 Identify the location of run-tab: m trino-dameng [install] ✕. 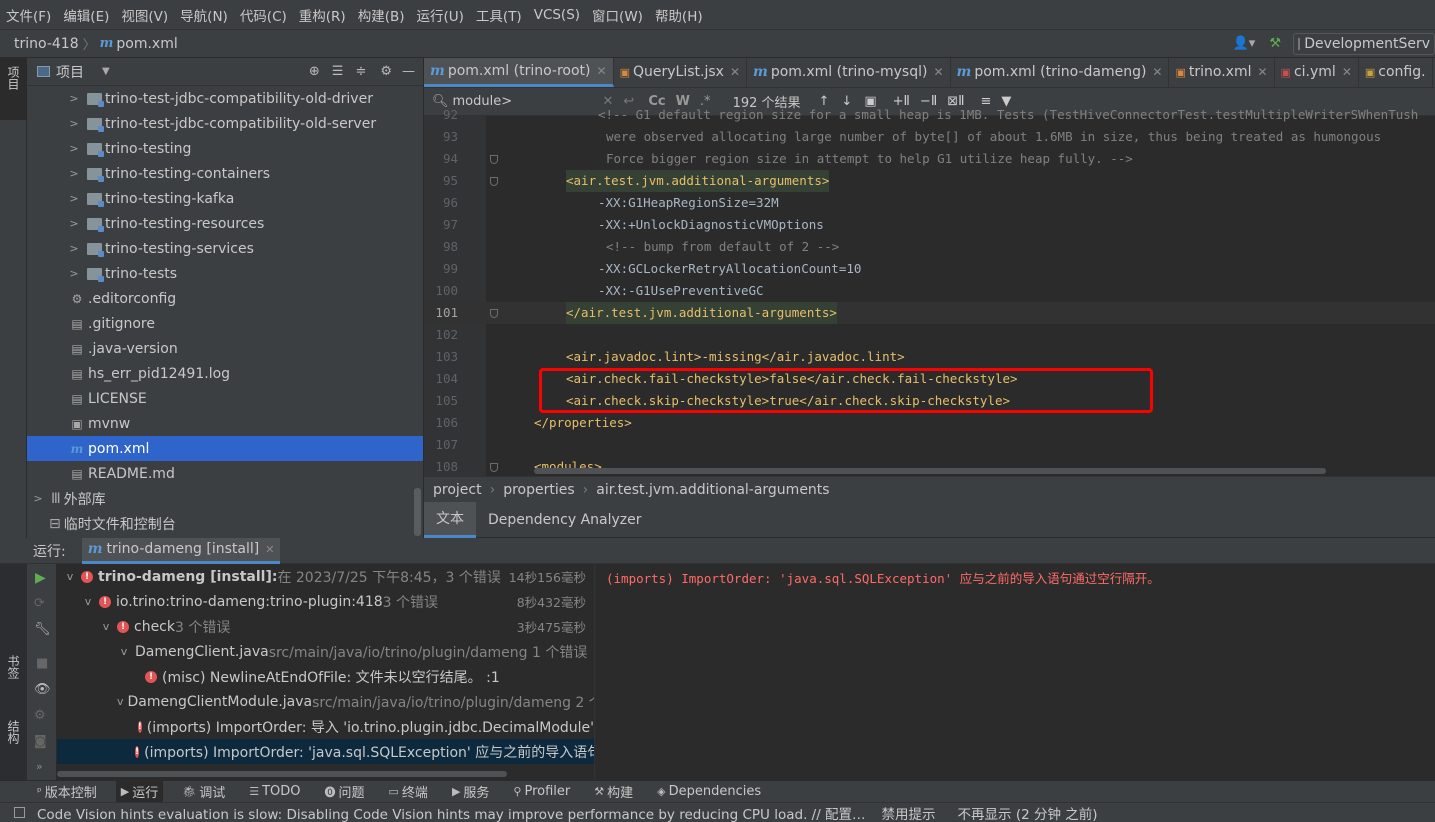
(181, 550).